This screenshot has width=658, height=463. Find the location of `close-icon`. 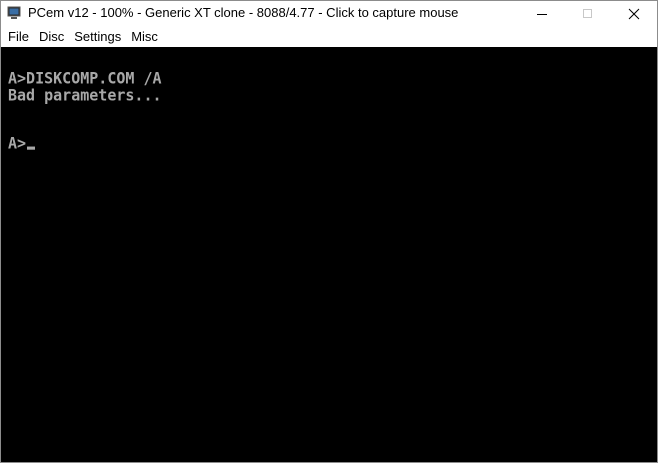

close-icon is located at coordinates (634, 14).